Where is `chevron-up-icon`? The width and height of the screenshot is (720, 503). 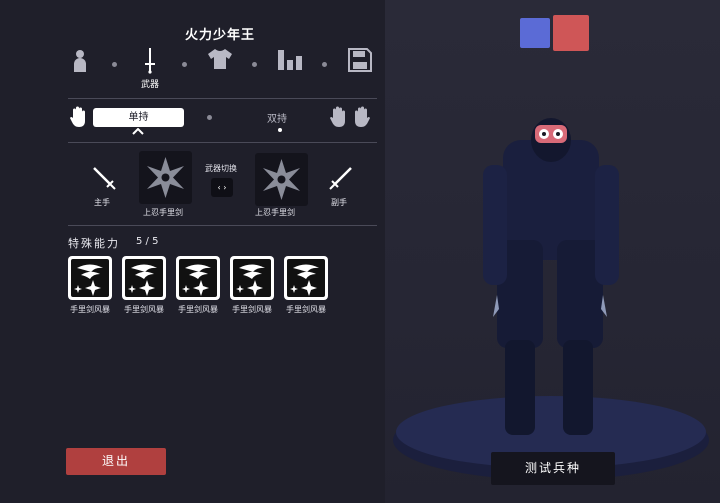
chevron-up-icon is located at coordinates (138, 131).